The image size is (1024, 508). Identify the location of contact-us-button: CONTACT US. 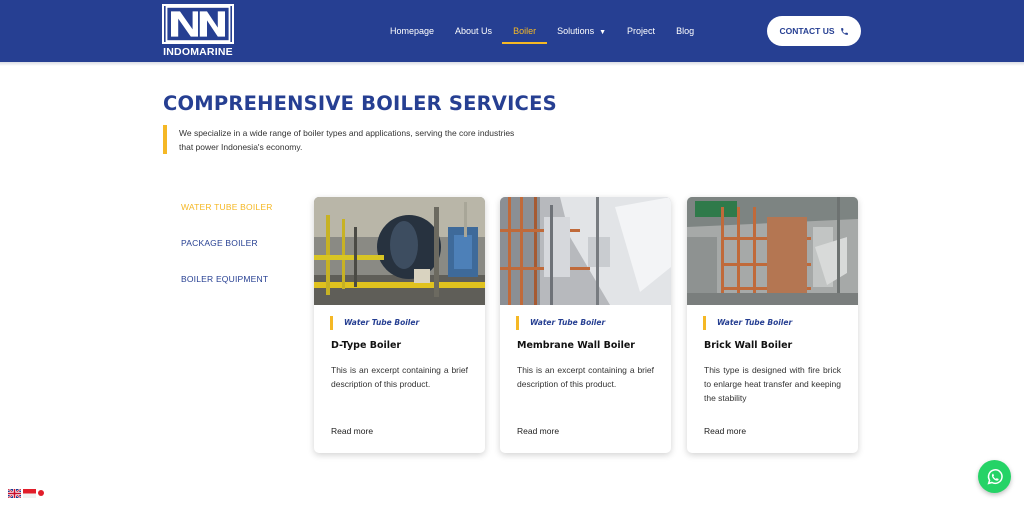
(814, 31).